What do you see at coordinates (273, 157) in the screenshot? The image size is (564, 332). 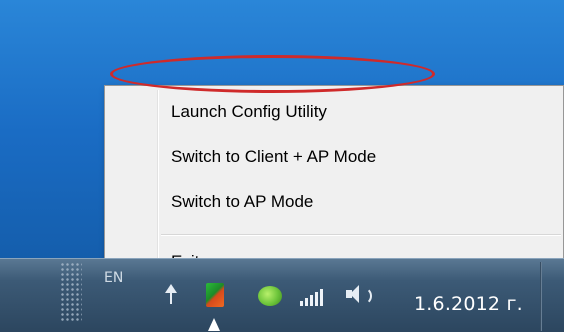 I see `menu-item-switch-client-ap-mode: Switch to Client + AP Mode` at bounding box center [273, 157].